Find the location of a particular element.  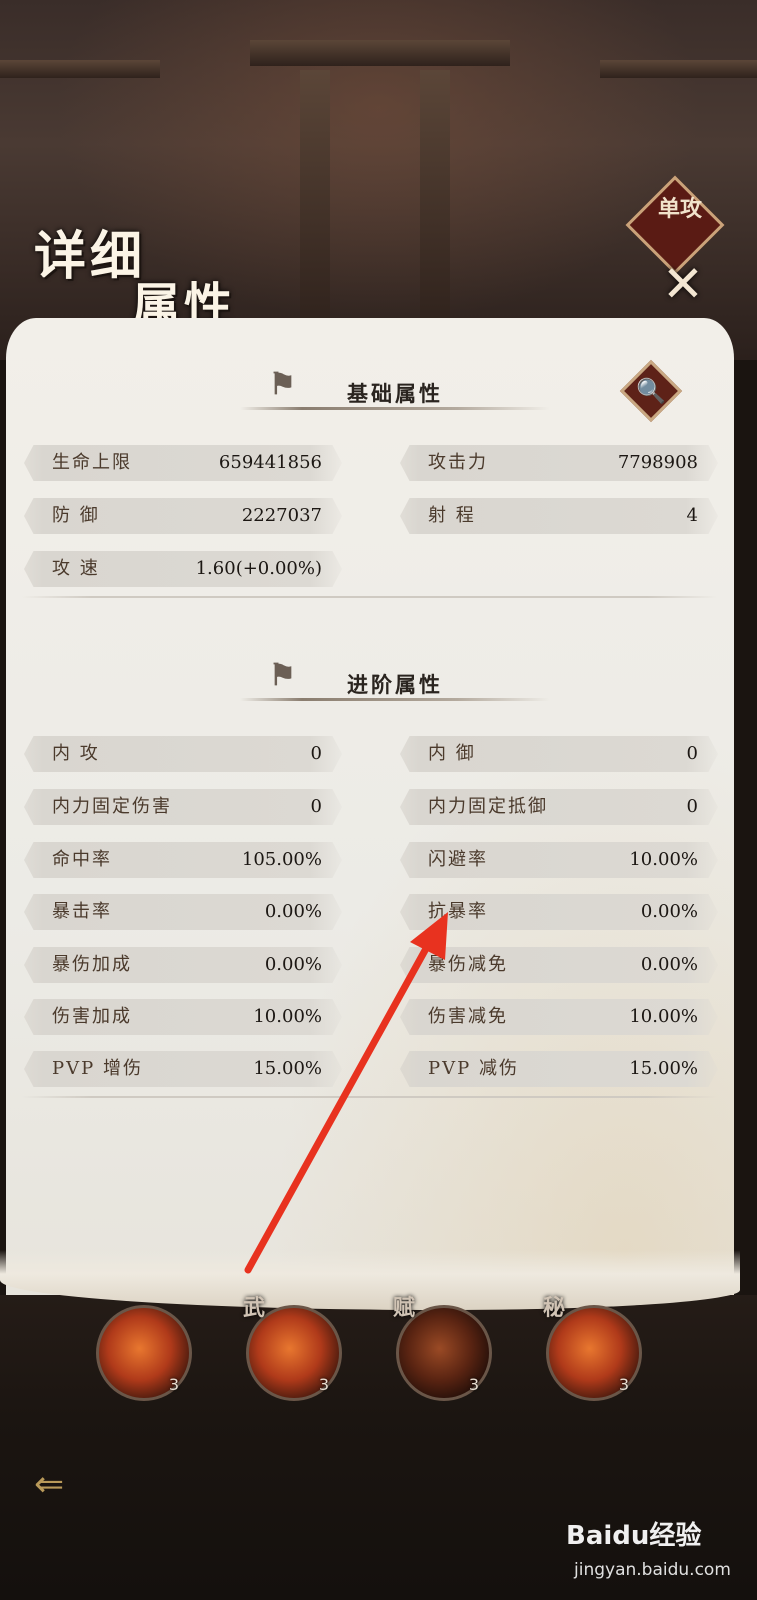

stat-value: 2227037 is located at coordinates (281, 515).